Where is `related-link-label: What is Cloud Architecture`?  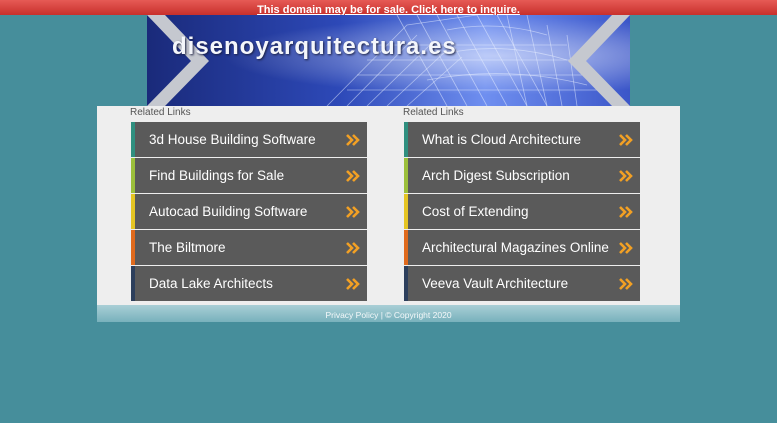
related-link-label: What is Cloud Architecture is located at coordinates (502, 139).